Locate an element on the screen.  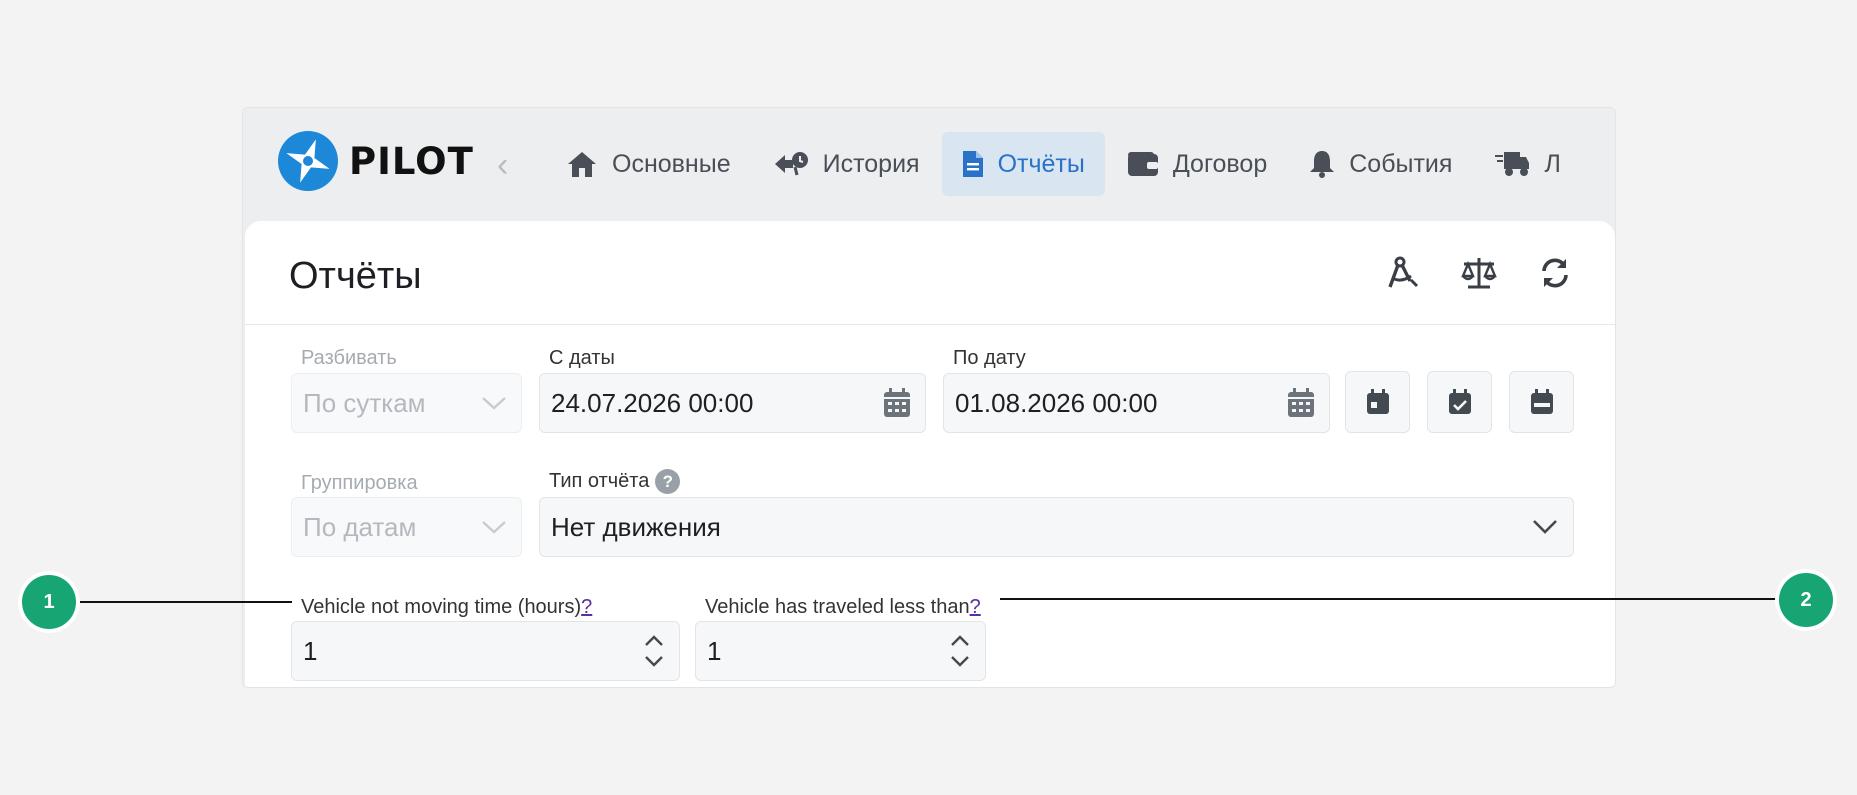
nav-item-main: Основные is located at coordinates (648, 164).